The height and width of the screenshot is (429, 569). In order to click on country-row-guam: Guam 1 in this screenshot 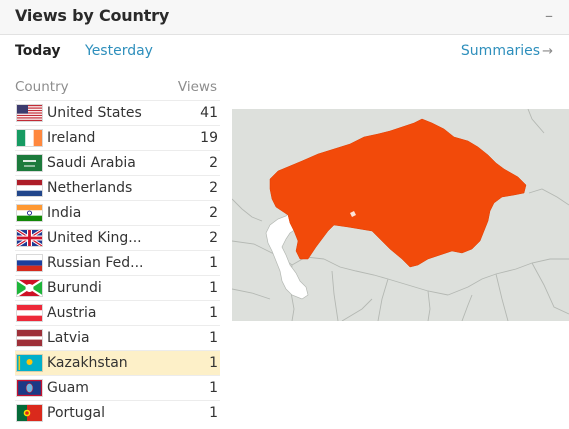, I will do `click(117, 387)`.